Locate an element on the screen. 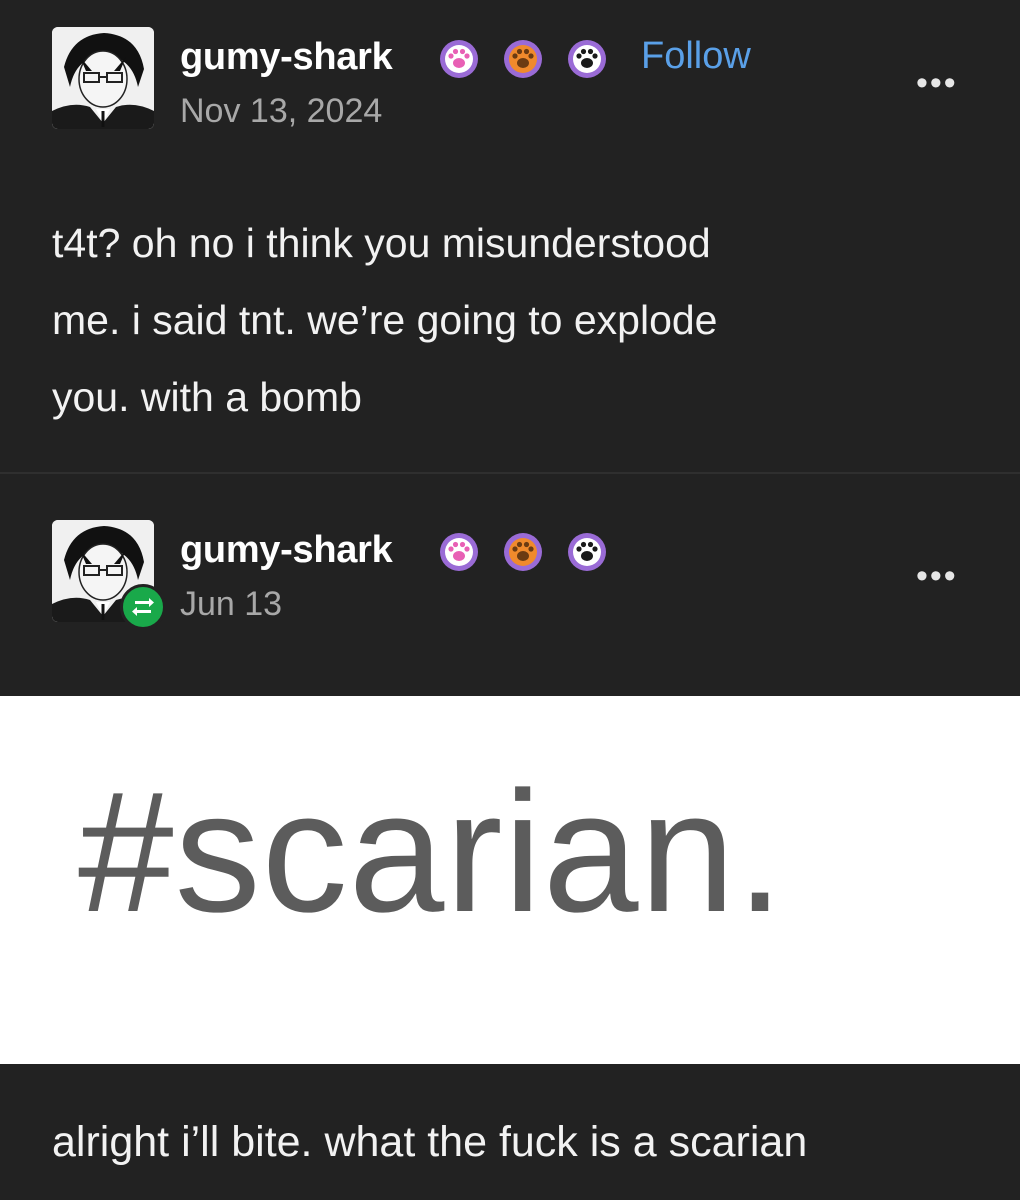 The width and height of the screenshot is (1020, 1200). post-date: Jun 13 is located at coordinates (231, 604).